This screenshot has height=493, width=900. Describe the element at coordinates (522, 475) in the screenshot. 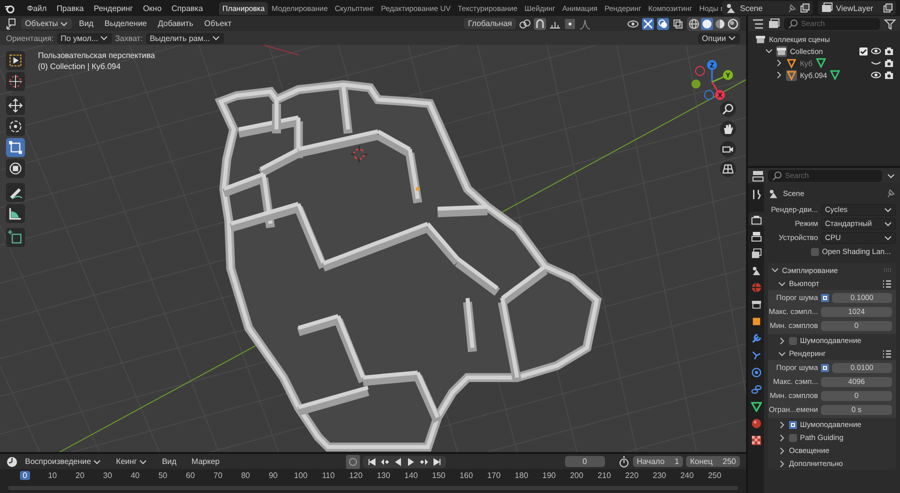

I see `frame-number: 180` at that location.